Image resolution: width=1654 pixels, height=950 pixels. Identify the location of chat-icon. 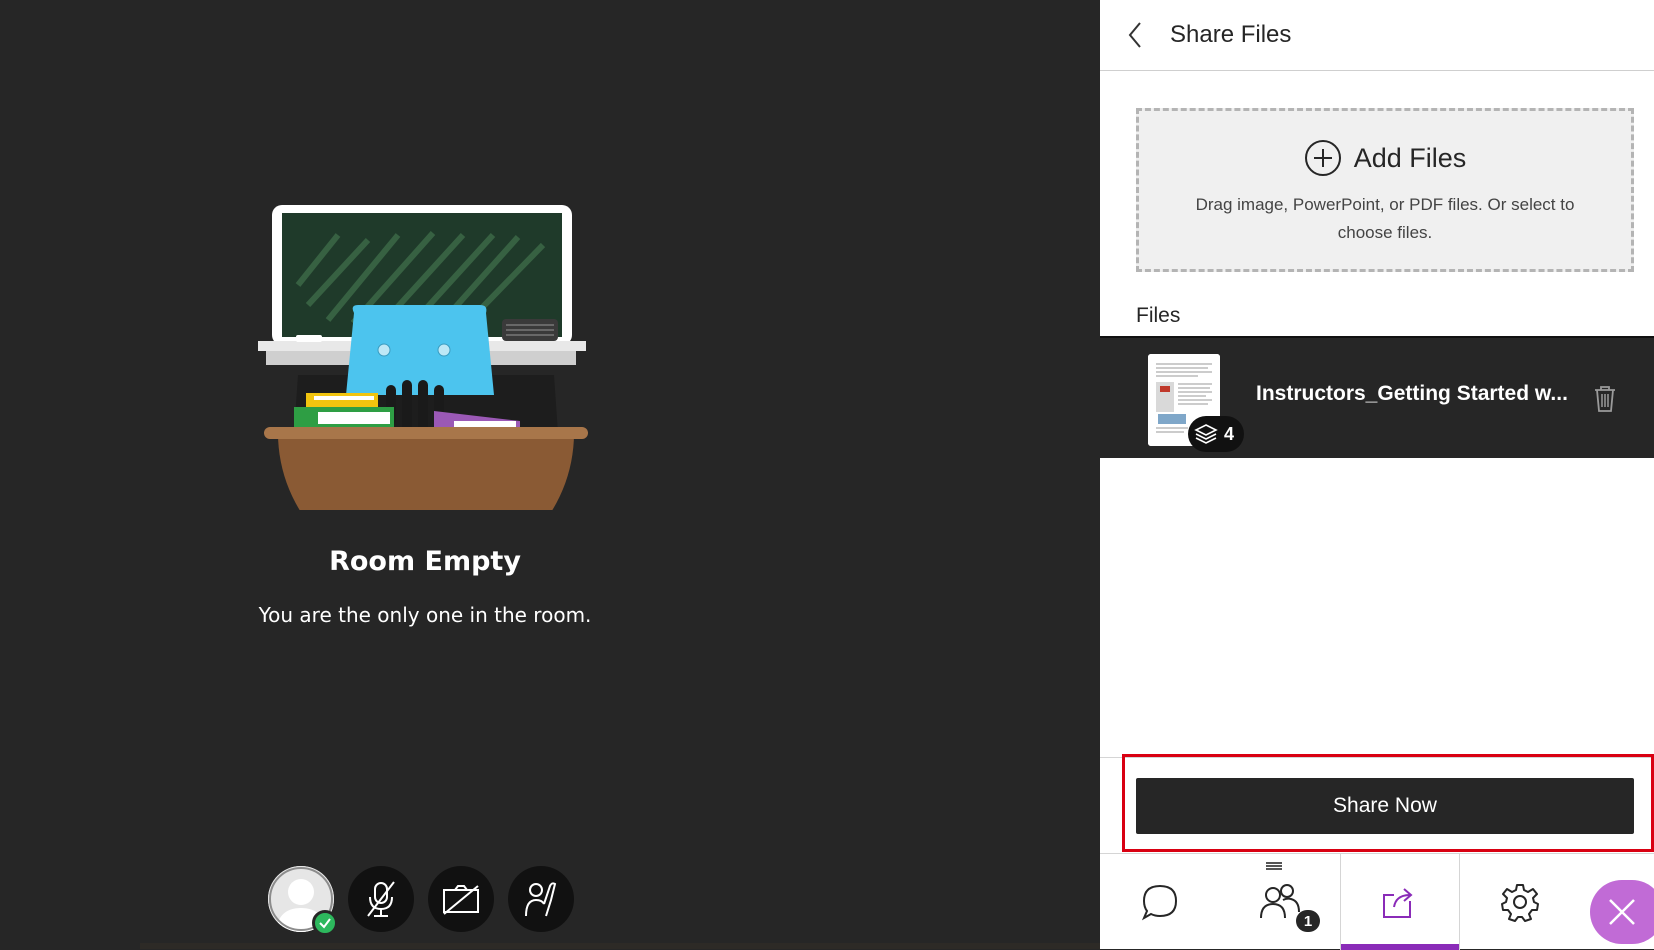
(1159, 902).